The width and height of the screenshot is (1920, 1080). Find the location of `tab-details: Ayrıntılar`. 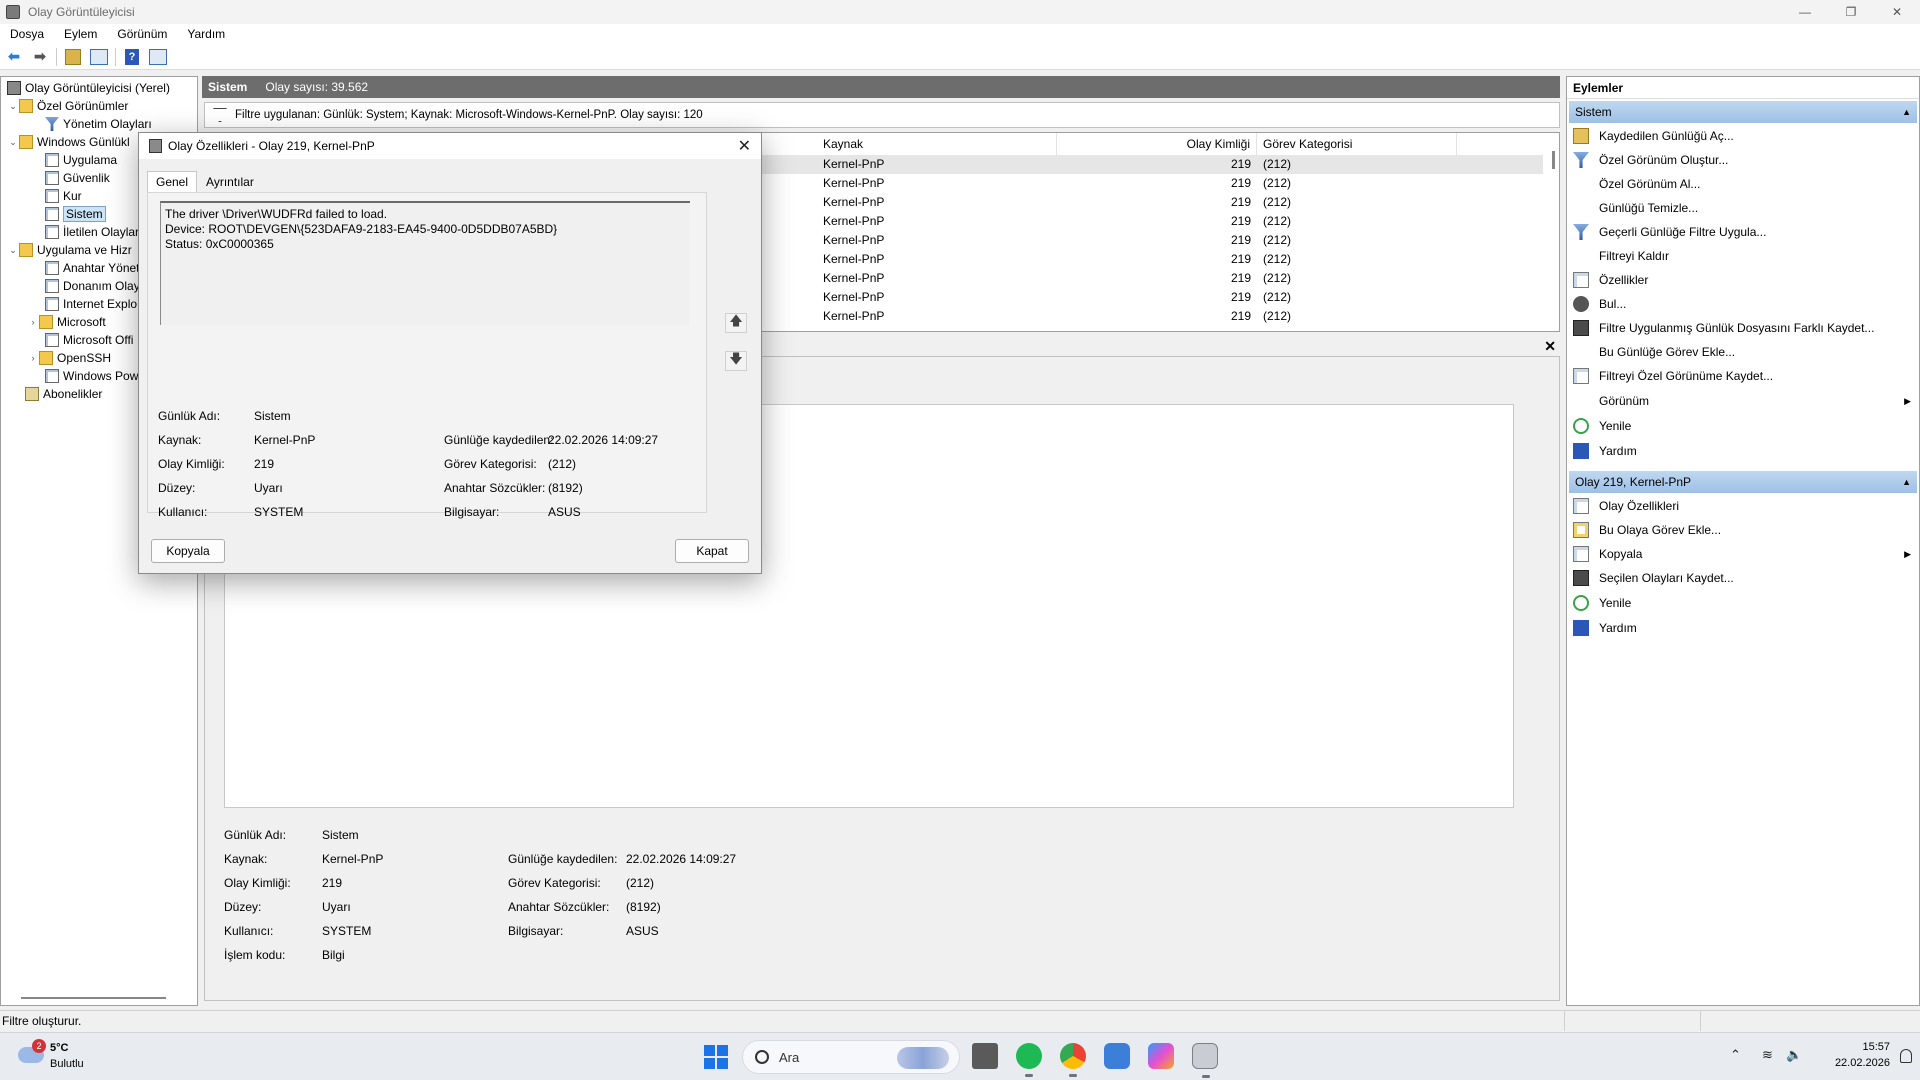

tab-details: Ayrıntılar is located at coordinates (230, 182).